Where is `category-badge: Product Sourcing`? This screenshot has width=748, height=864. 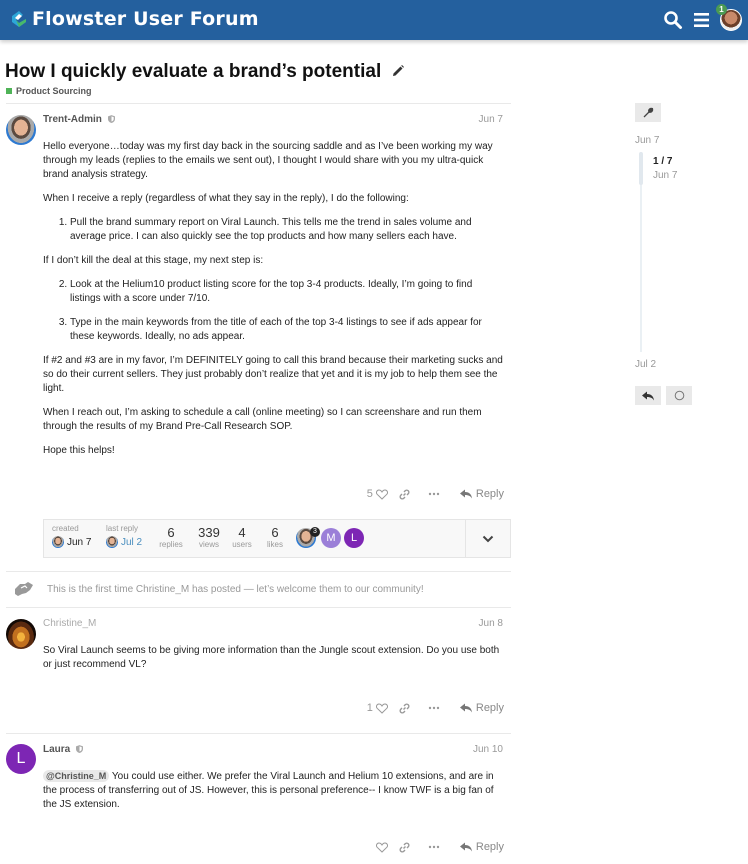 category-badge: Product Sourcing is located at coordinates (49, 91).